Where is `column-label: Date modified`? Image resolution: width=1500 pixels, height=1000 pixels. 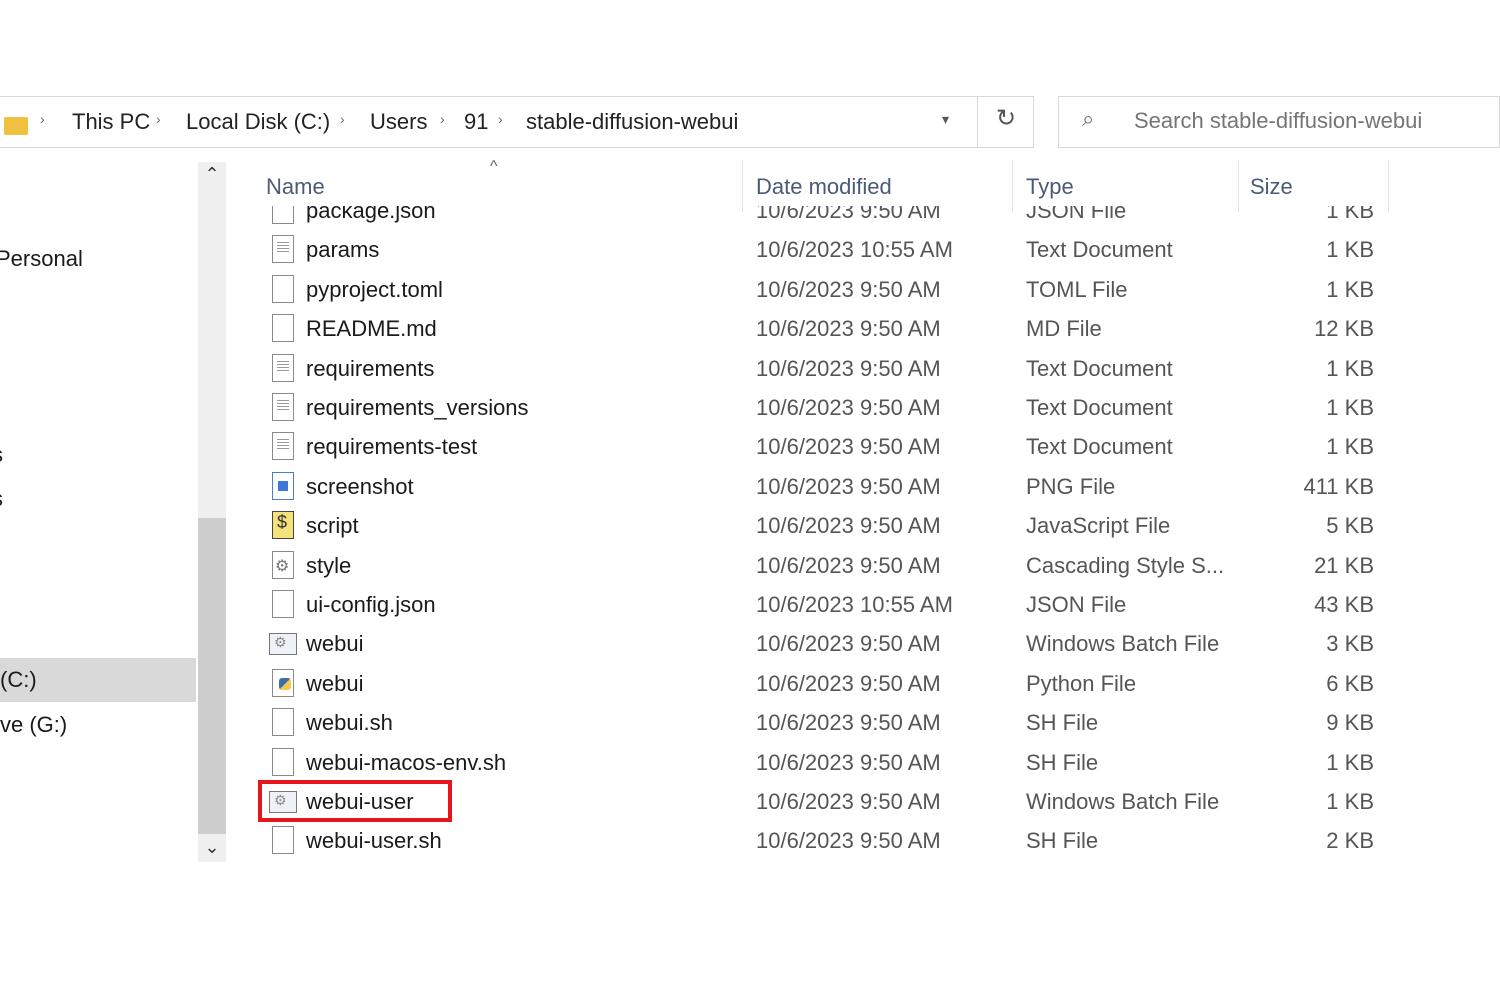
column-label: Date modified is located at coordinates (824, 186).